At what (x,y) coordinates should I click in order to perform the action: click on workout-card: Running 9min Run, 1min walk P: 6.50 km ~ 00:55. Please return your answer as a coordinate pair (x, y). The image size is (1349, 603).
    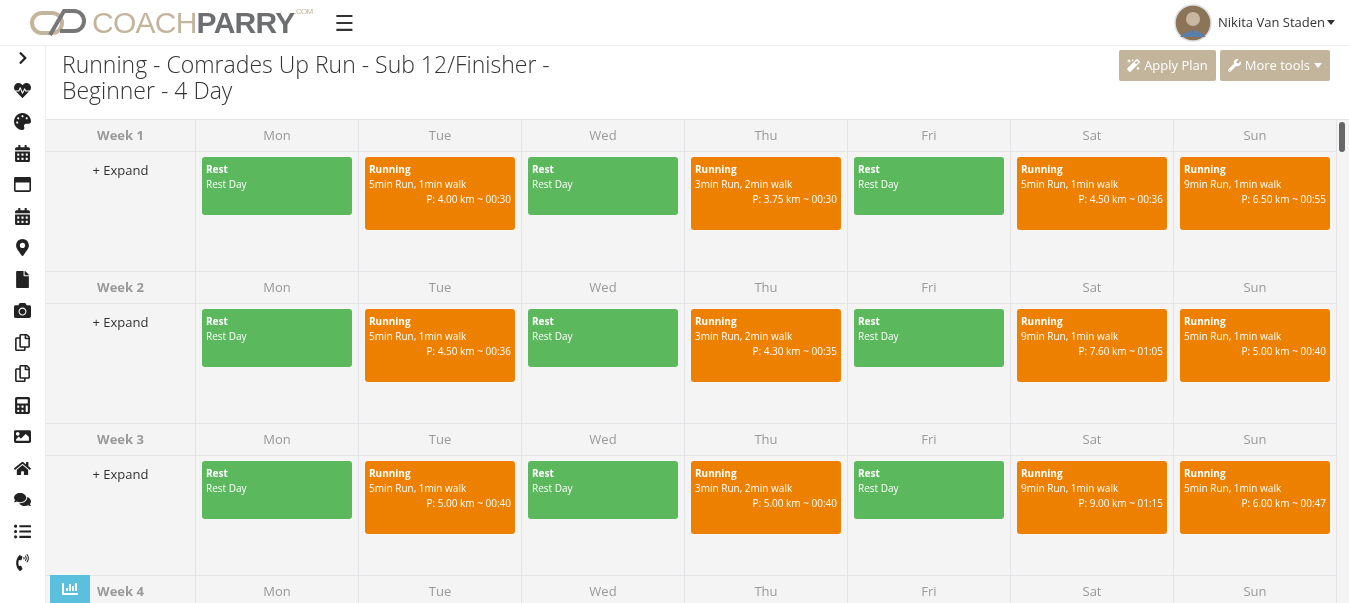
    Looking at the image, I should click on (1255, 193).